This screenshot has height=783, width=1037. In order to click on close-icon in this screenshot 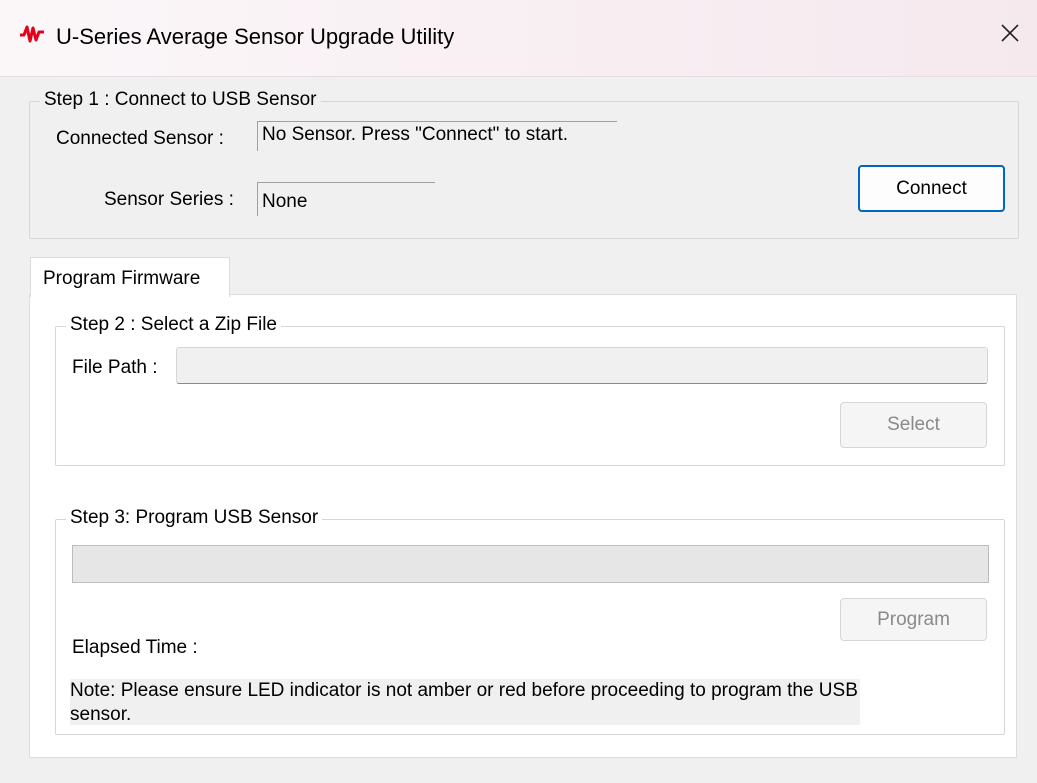, I will do `click(1010, 33)`.